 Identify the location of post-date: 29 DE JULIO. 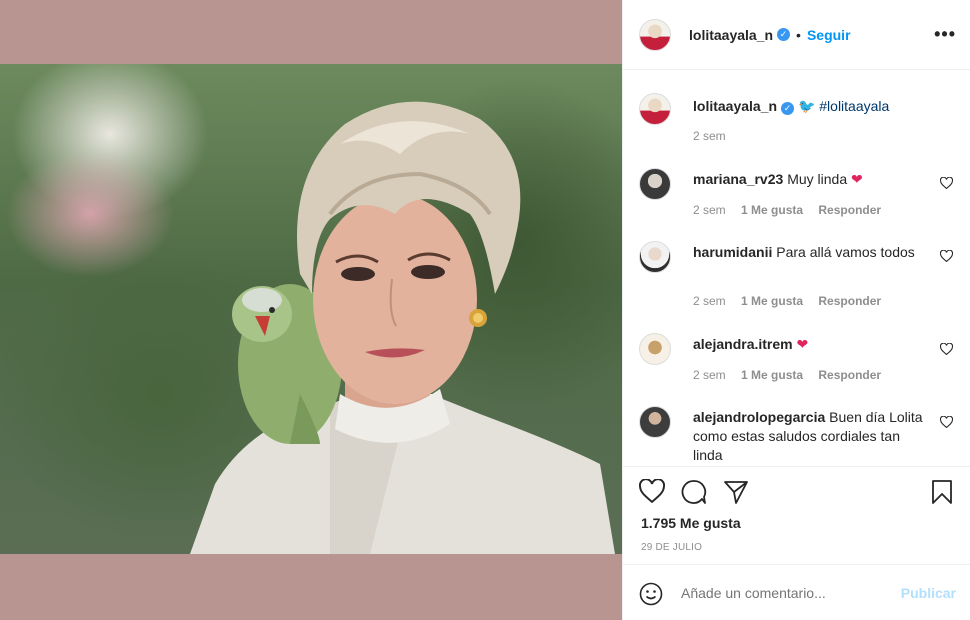
(671, 547).